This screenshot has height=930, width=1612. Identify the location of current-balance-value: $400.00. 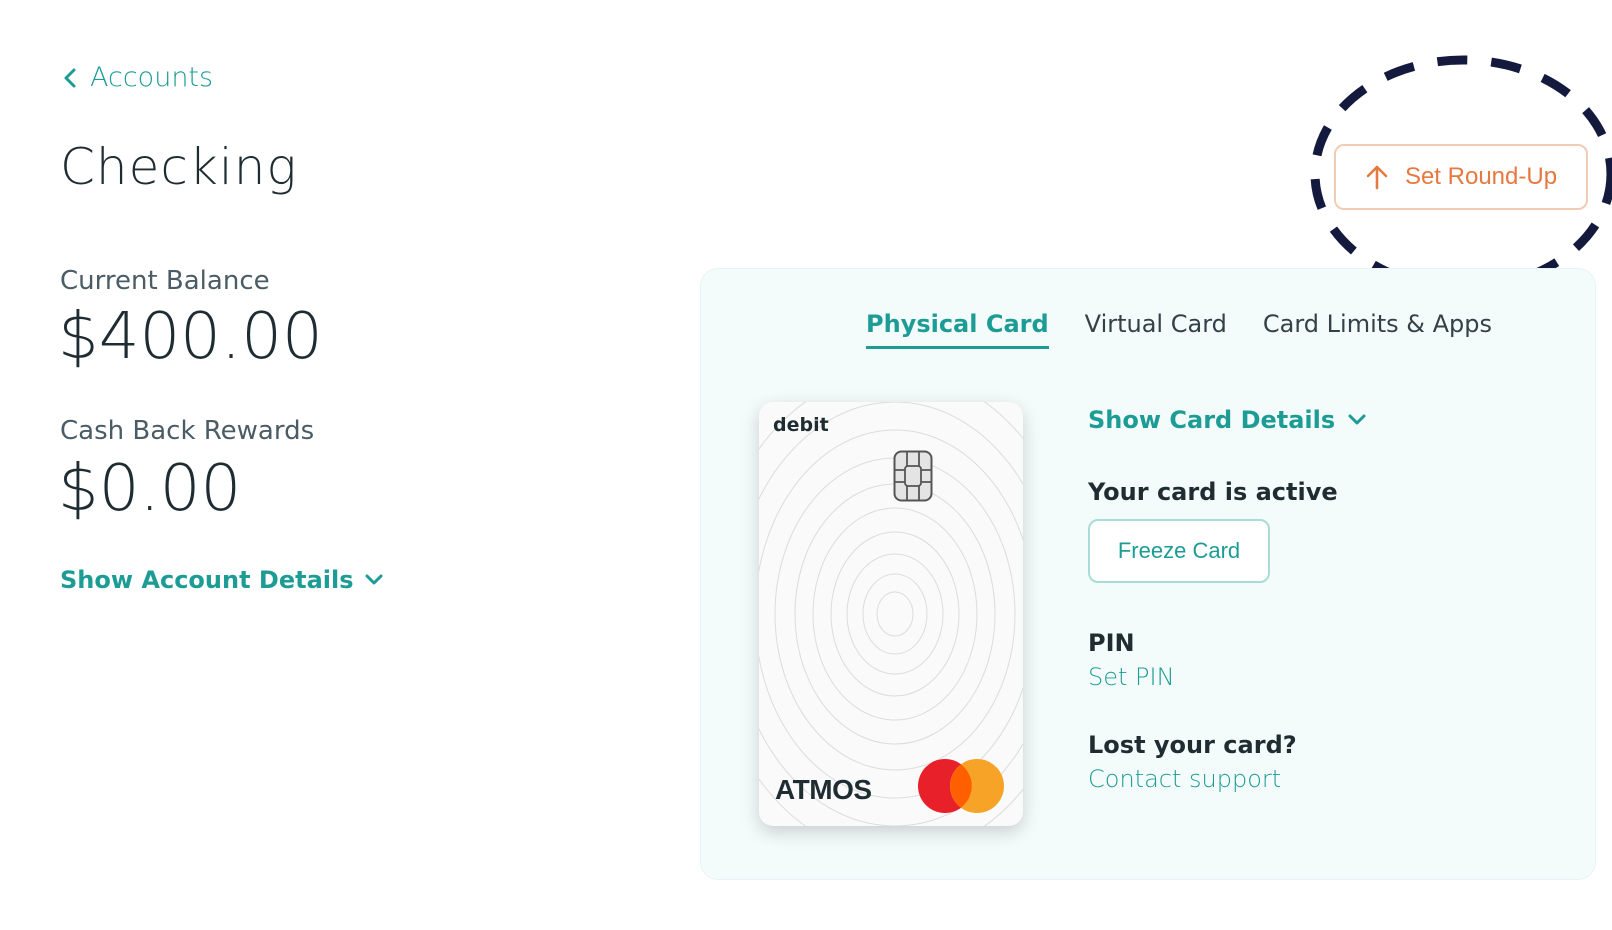
(190, 337).